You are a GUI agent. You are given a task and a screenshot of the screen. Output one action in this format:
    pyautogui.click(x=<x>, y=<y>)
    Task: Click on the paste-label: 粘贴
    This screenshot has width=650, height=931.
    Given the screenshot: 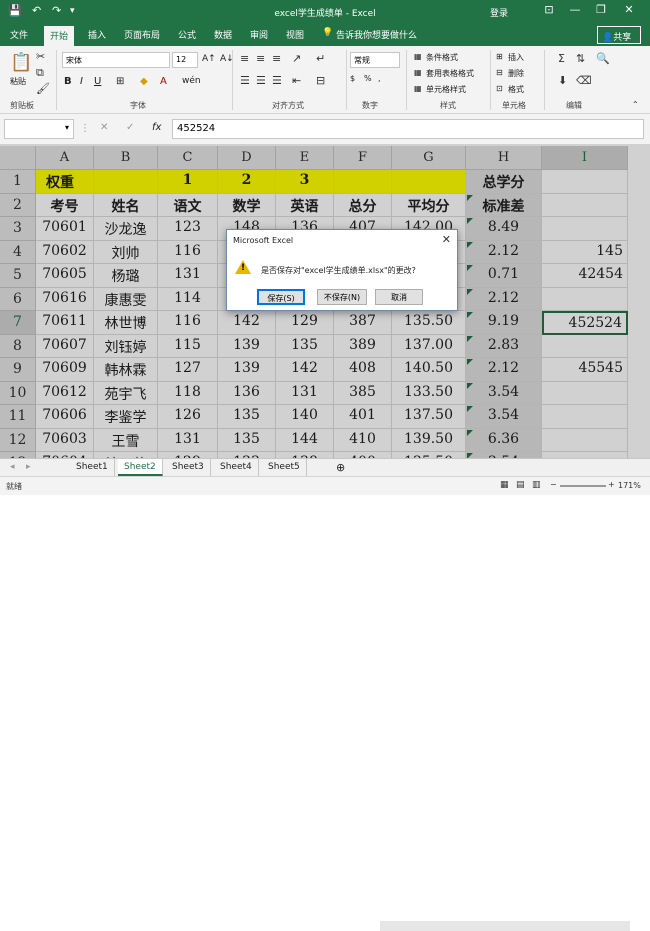 What is the action you would take?
    pyautogui.click(x=18, y=81)
    